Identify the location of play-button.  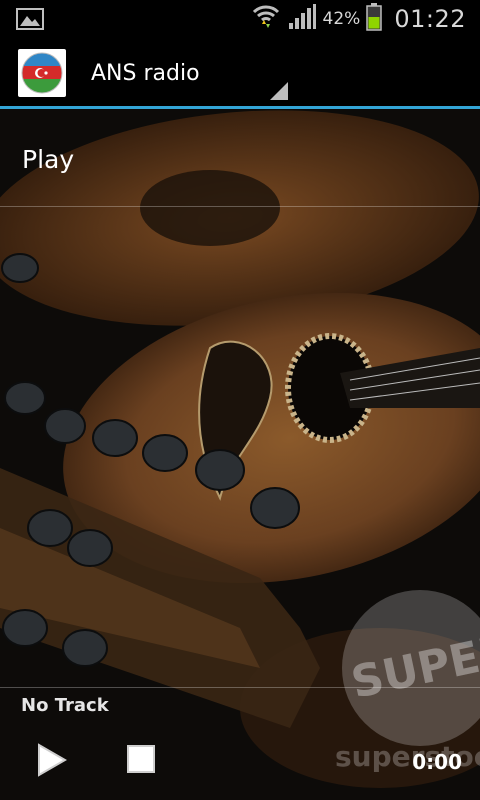
(52, 760).